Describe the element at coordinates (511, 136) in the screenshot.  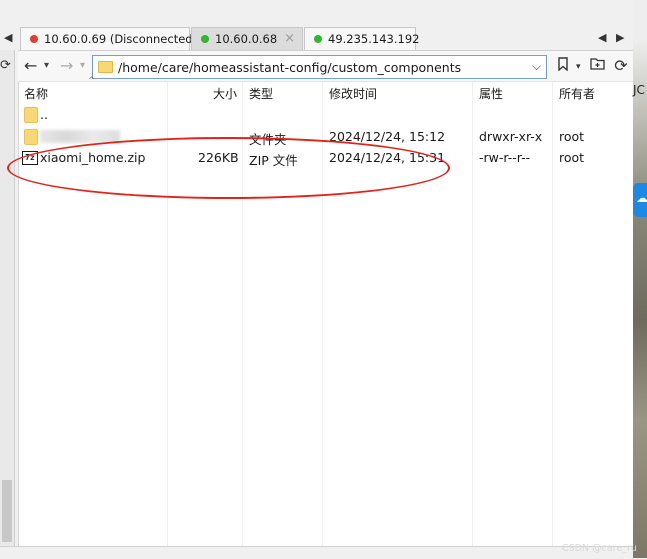
I see `file-attributes: drwxr-xr-x` at that location.